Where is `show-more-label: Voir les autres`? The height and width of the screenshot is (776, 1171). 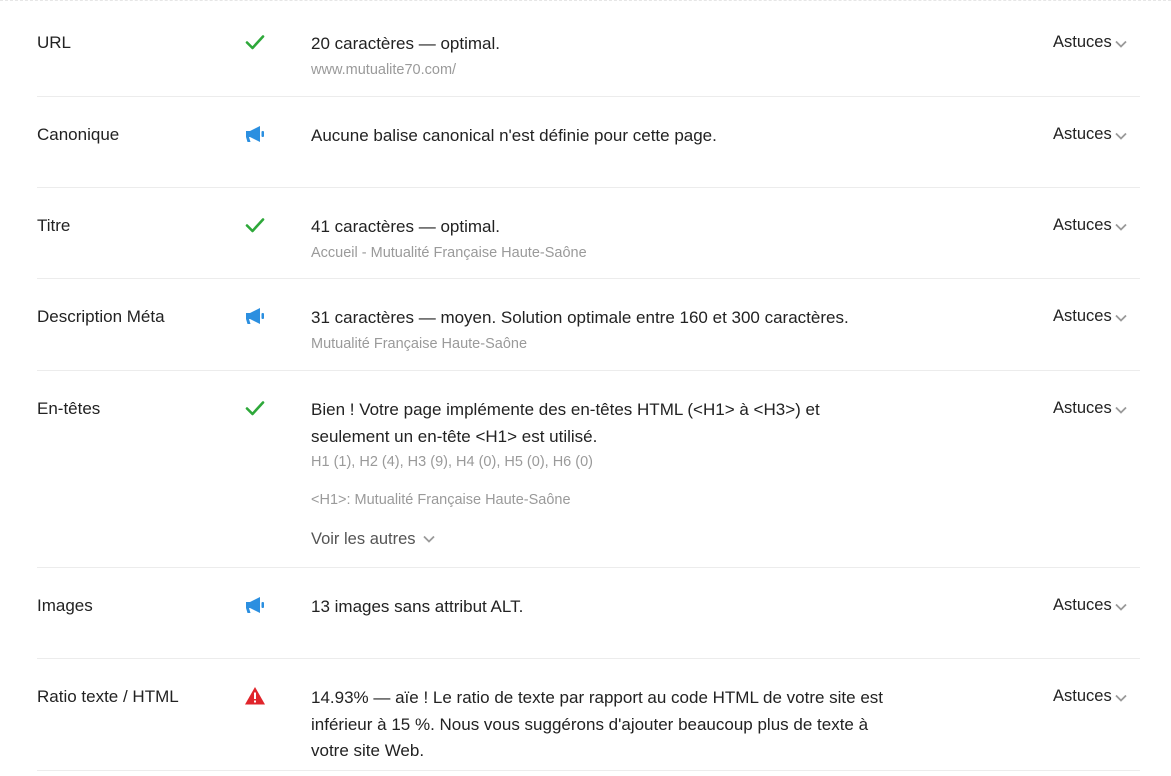 show-more-label: Voir les autres is located at coordinates (363, 539).